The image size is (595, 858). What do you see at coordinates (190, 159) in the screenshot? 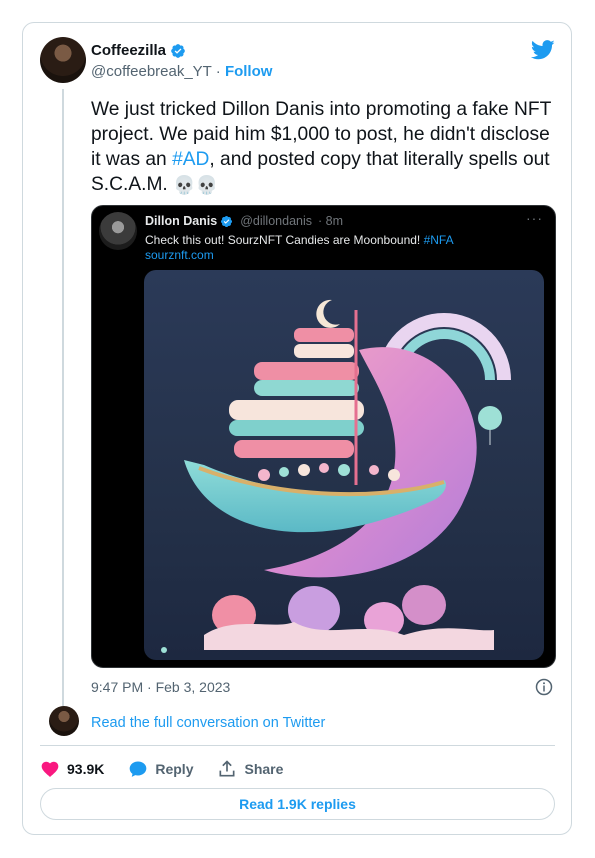
I see `hashtag-ad: #AD` at bounding box center [190, 159].